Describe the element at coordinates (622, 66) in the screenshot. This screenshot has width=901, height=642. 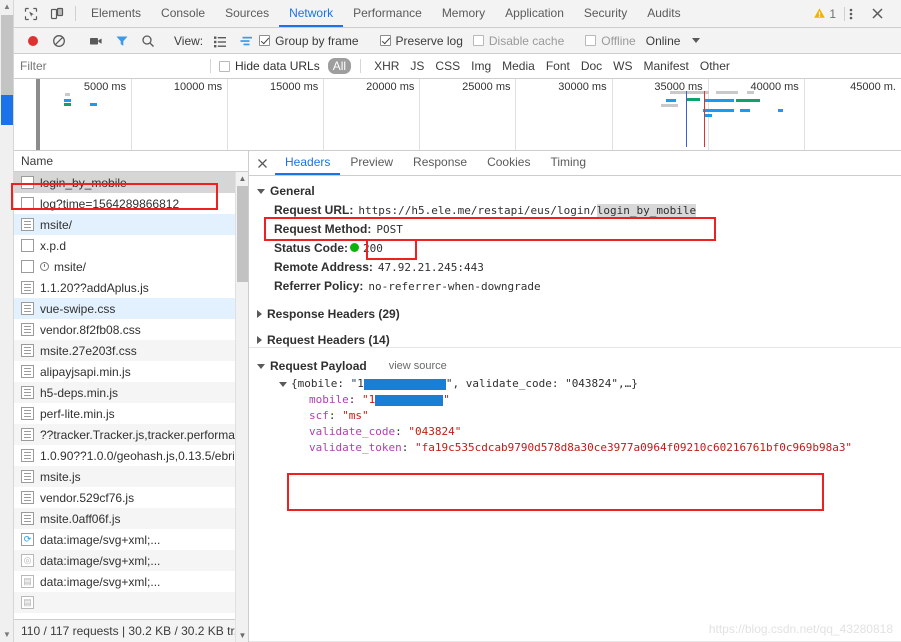
I see `filter-type-ws: WS` at that location.